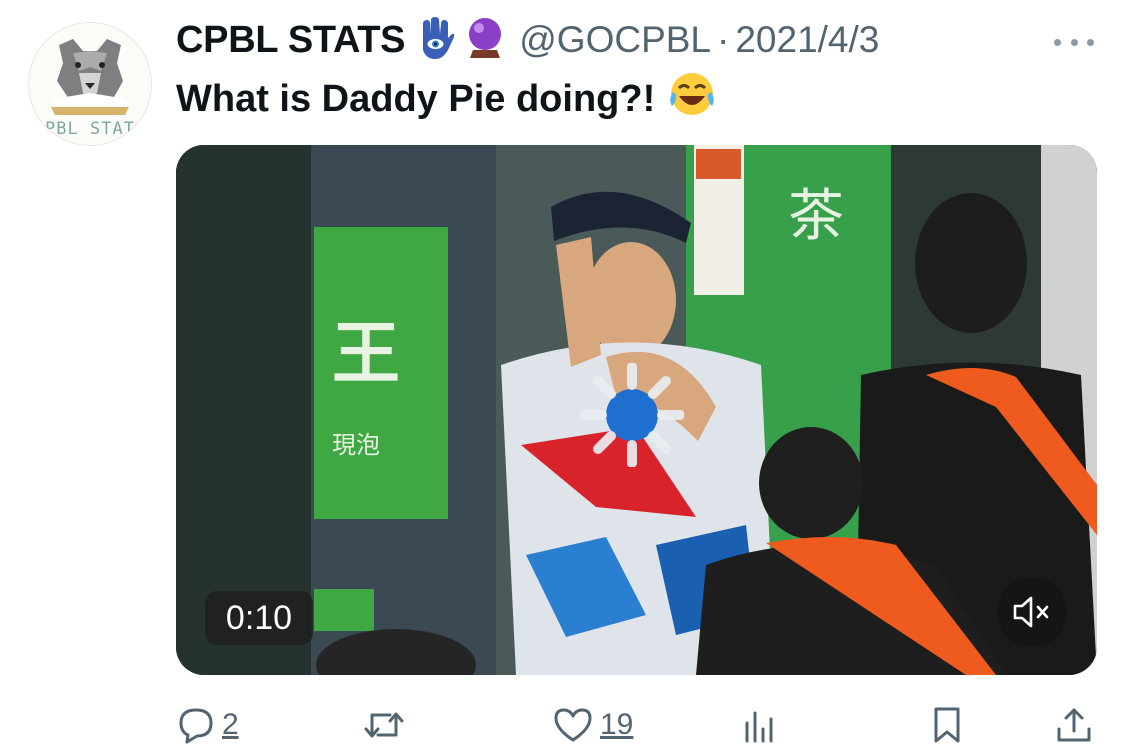 This screenshot has height=756, width=1125. I want to click on volume-muted-icon, so click(1032, 612).